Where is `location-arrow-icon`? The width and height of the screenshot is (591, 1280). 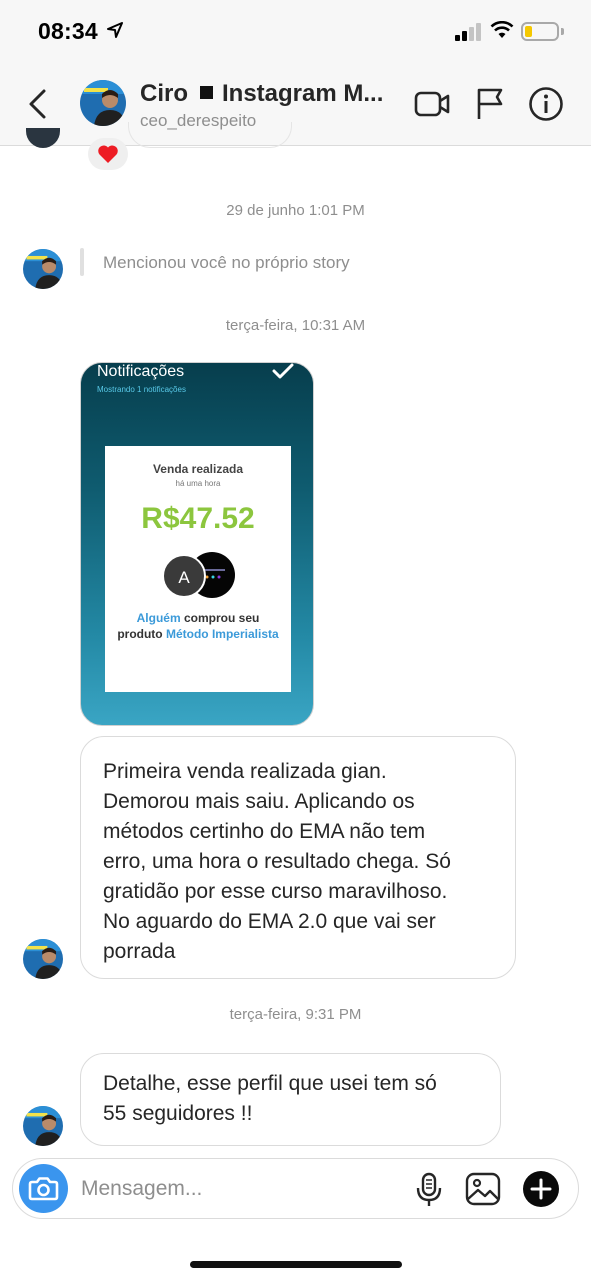 location-arrow-icon is located at coordinates (115, 30).